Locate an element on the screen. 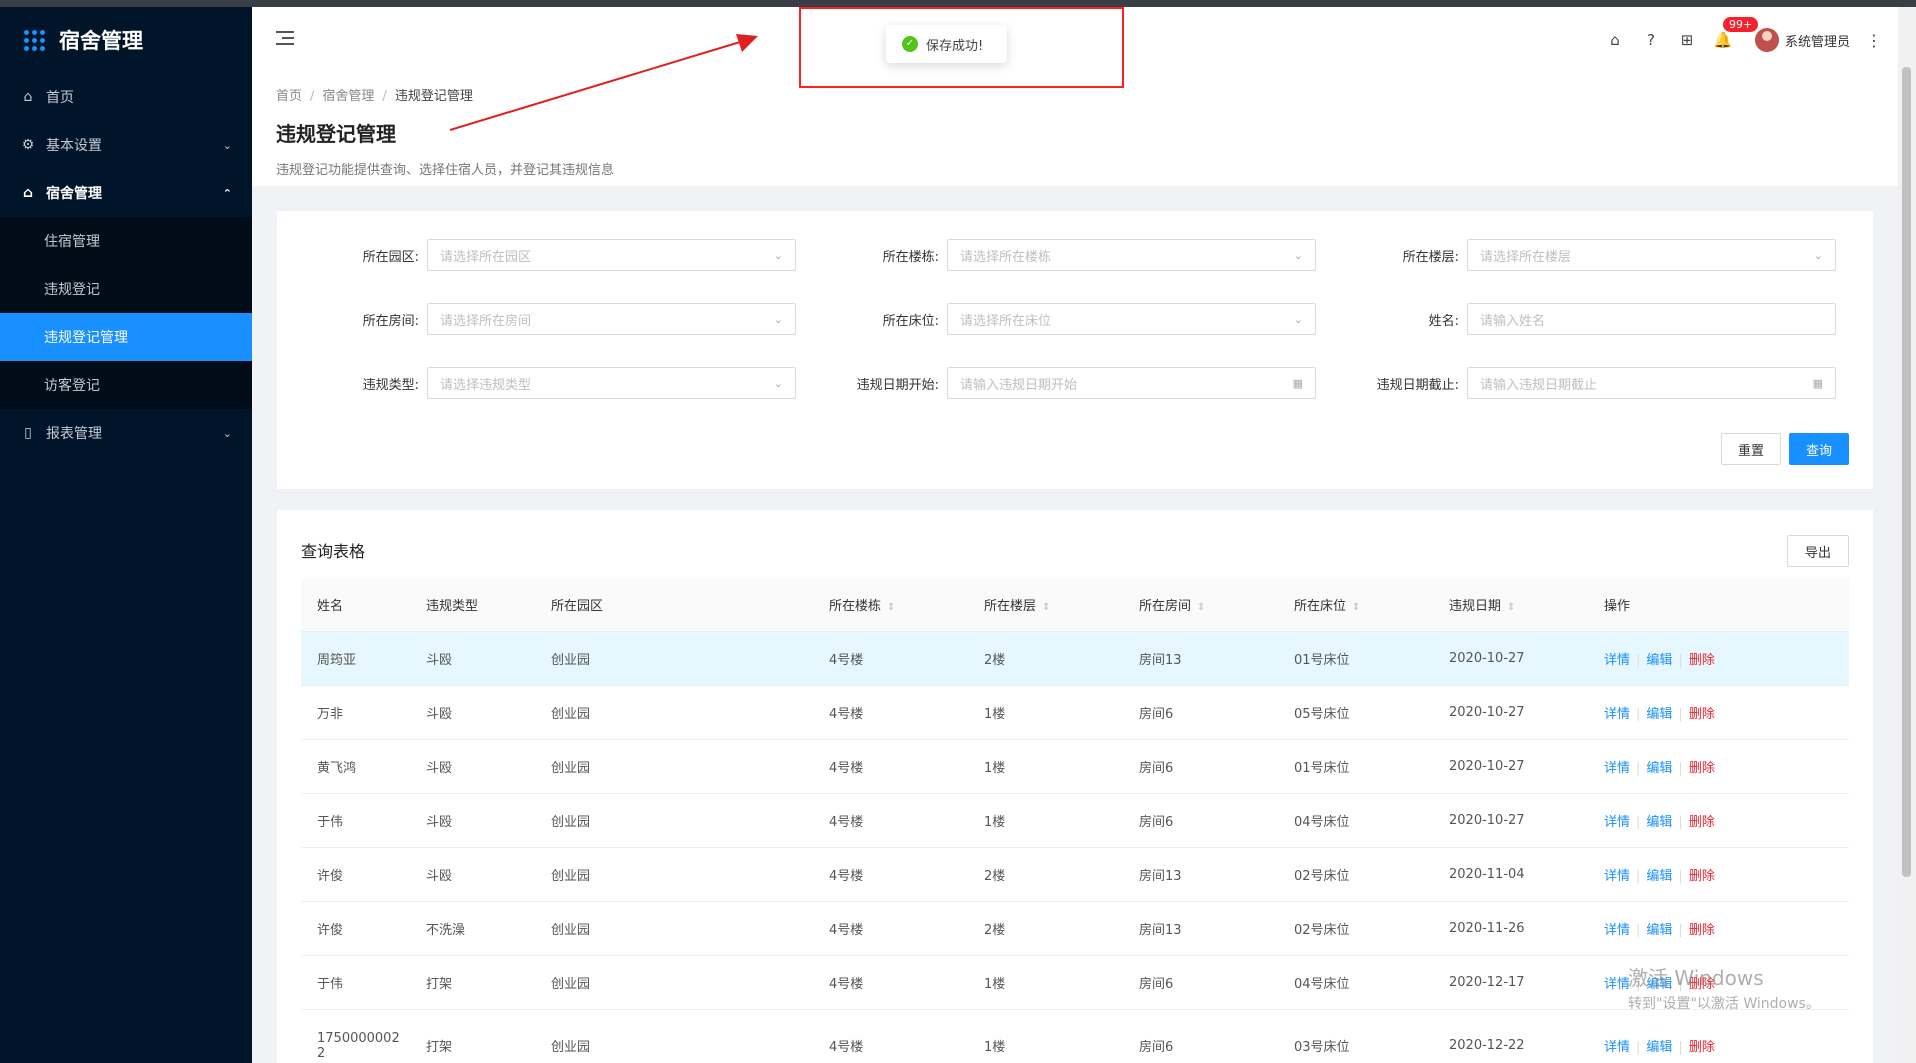 This screenshot has height=1063, width=1916. bed-select: 请选择所在床位 ⌄ is located at coordinates (1131, 319).